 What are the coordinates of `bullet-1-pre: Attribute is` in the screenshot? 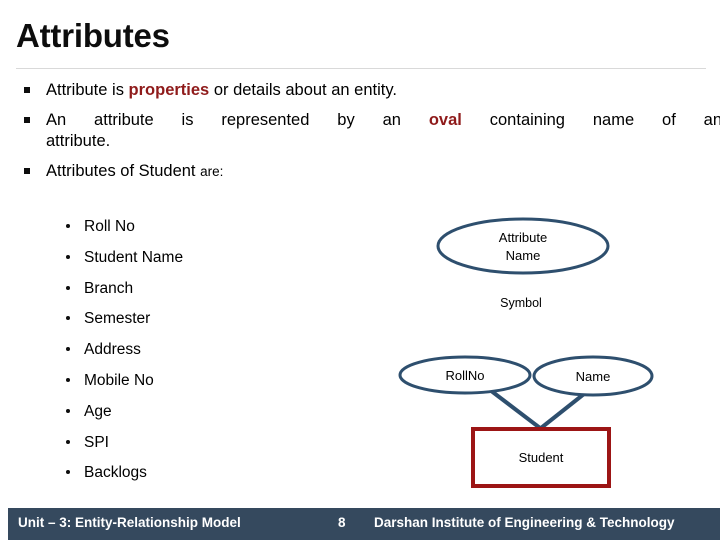 It's located at (87, 90).